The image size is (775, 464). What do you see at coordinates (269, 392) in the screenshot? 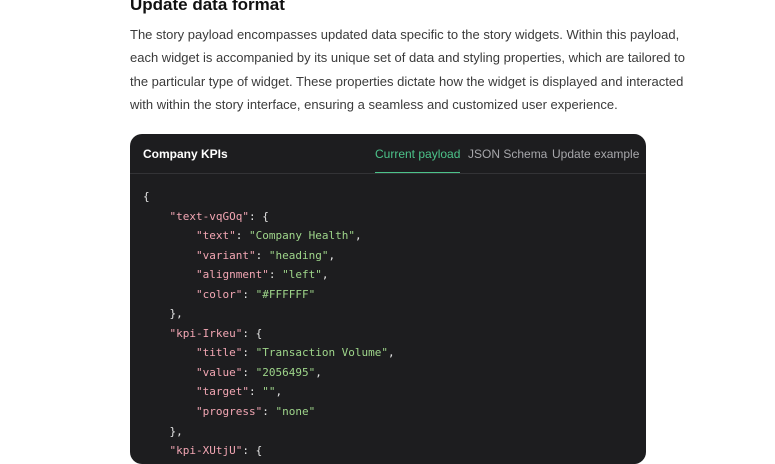
I see `code-value: ""` at bounding box center [269, 392].